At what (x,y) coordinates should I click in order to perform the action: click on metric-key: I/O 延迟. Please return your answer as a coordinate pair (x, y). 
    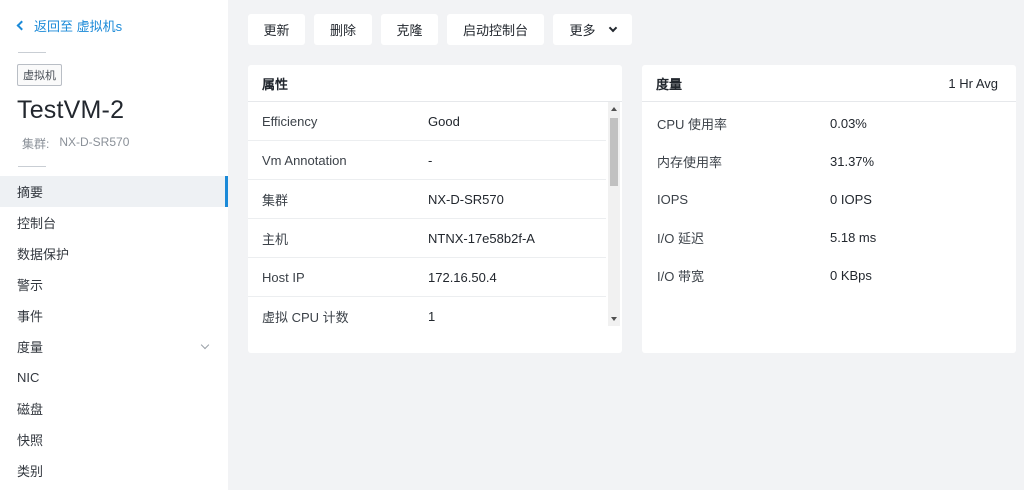
    Looking at the image, I should click on (680, 238).